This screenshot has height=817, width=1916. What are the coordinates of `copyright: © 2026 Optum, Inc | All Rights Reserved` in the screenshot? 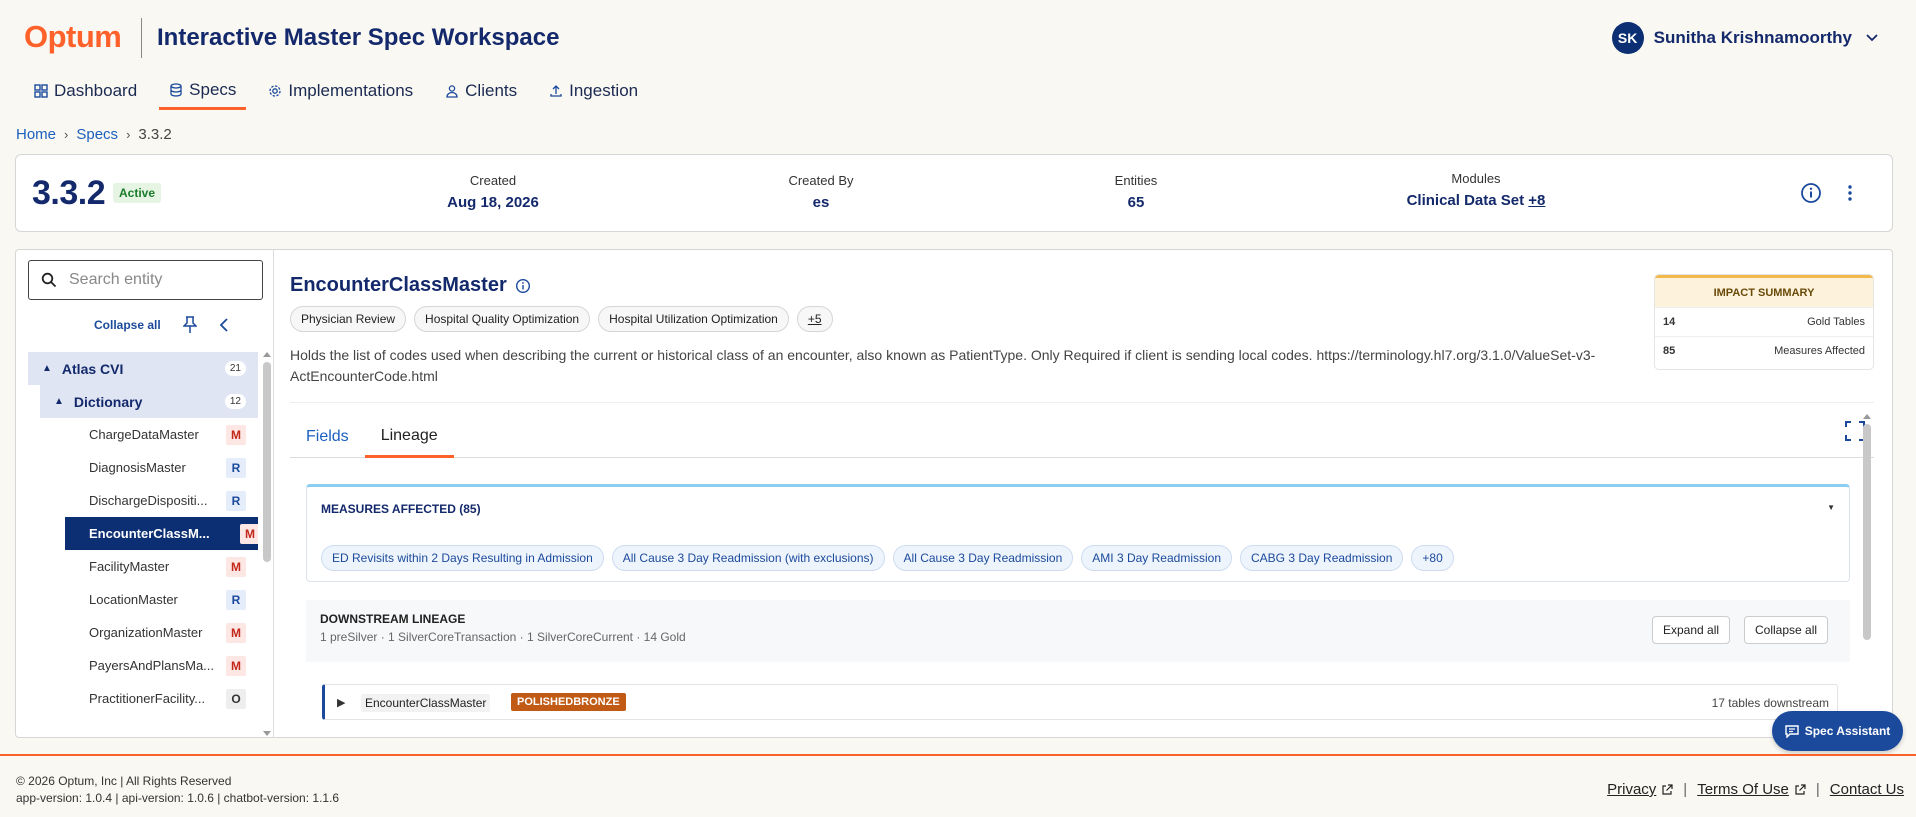 It's located at (124, 781).